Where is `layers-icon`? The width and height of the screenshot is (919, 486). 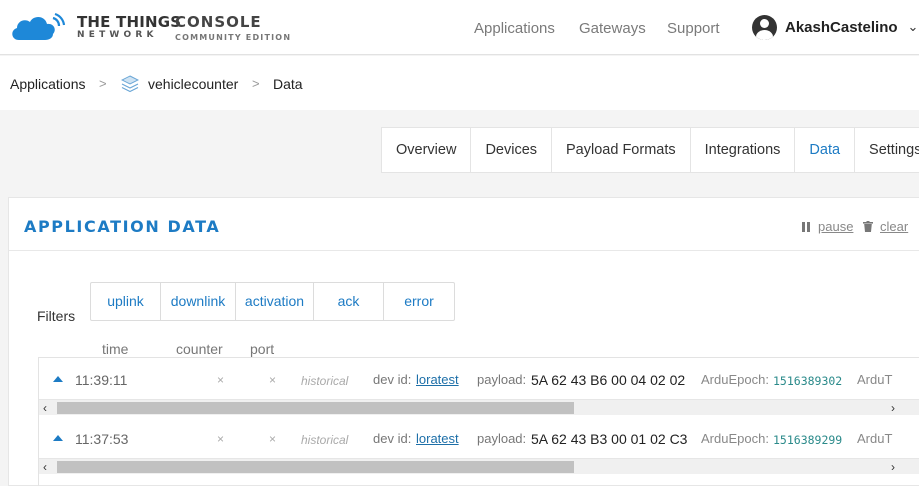
layers-icon is located at coordinates (130, 84).